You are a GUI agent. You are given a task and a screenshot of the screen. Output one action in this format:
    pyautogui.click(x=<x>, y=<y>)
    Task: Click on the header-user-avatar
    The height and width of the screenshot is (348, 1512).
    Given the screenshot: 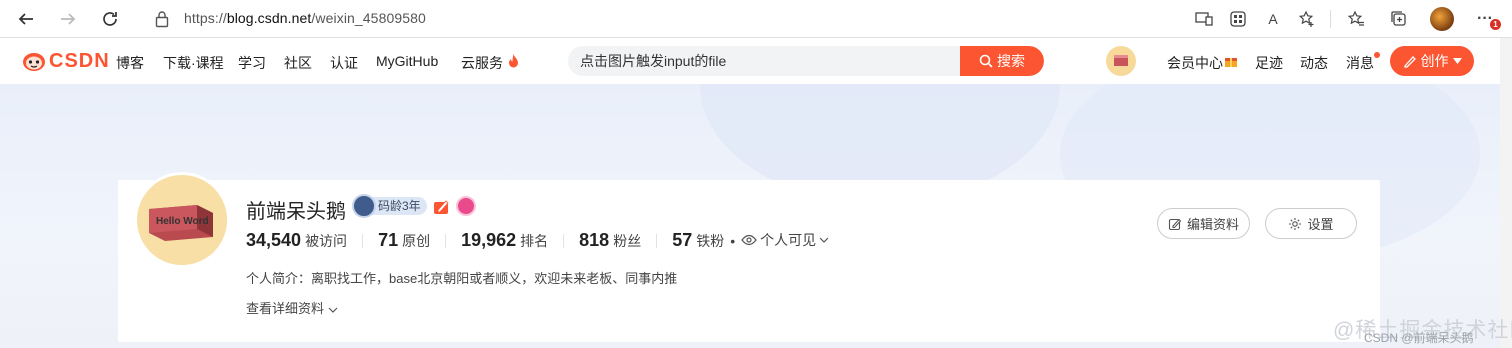 What is the action you would take?
    pyautogui.click(x=1121, y=61)
    